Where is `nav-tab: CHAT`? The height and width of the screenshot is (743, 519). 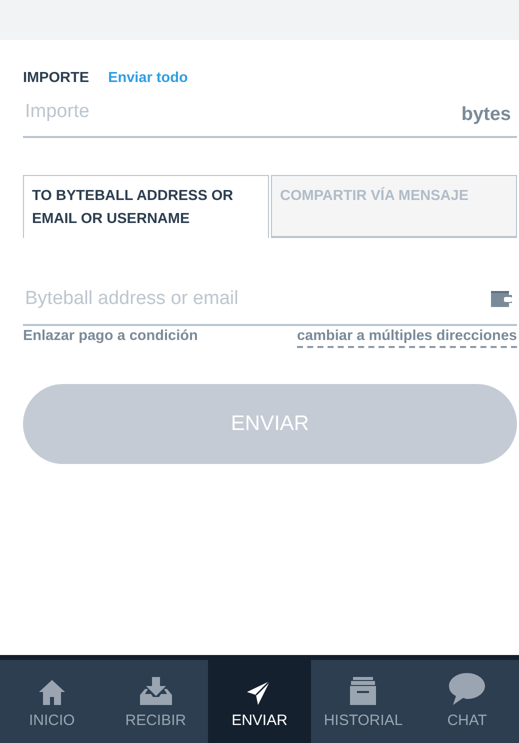
nav-tab: CHAT is located at coordinates (467, 701).